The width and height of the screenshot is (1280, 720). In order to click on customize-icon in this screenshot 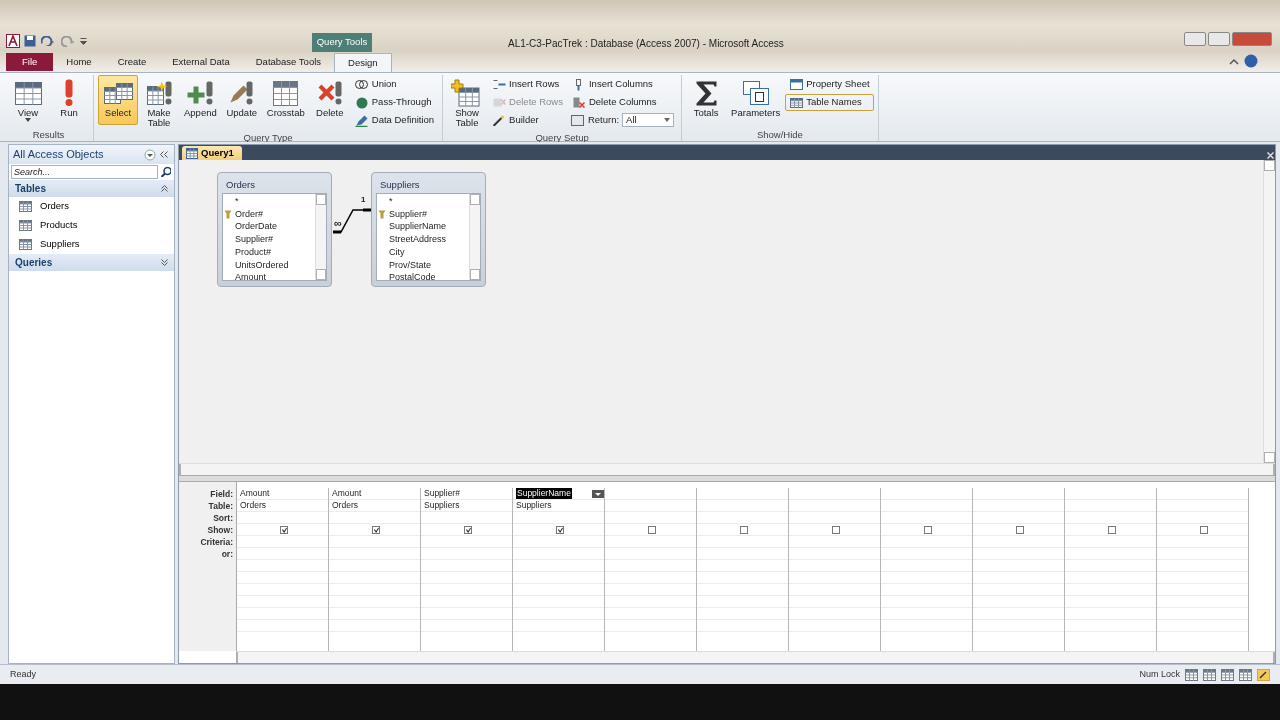, I will do `click(84, 41)`.